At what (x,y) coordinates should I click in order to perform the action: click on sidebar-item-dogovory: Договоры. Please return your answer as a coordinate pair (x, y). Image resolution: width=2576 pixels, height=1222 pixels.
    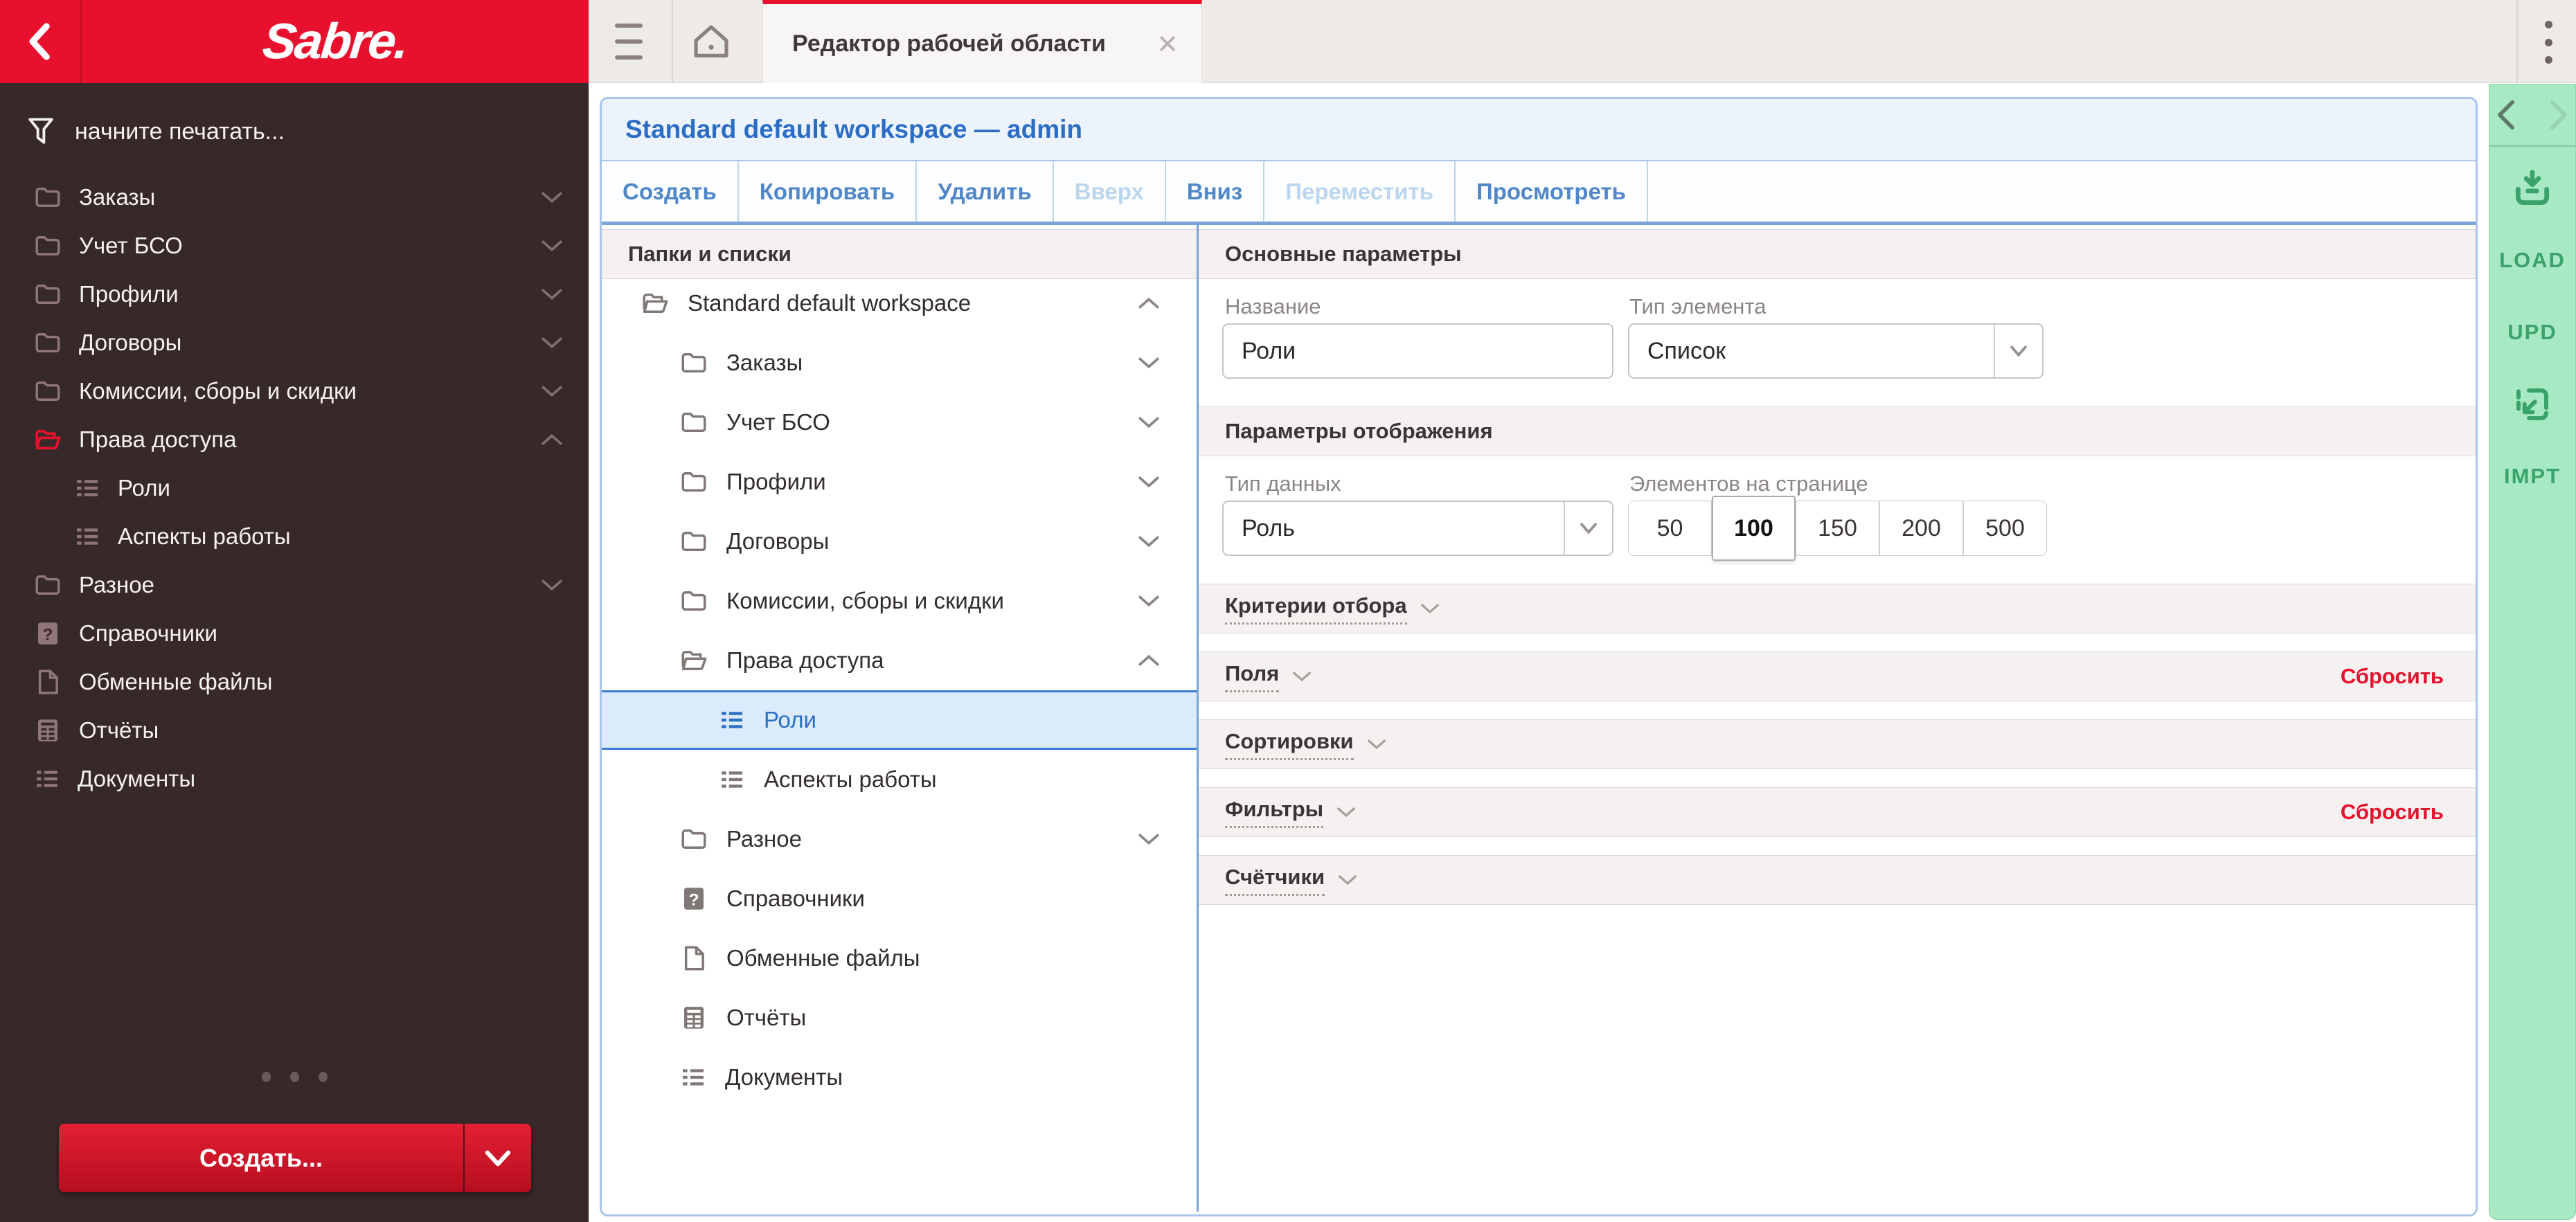
    Looking at the image, I should click on (294, 342).